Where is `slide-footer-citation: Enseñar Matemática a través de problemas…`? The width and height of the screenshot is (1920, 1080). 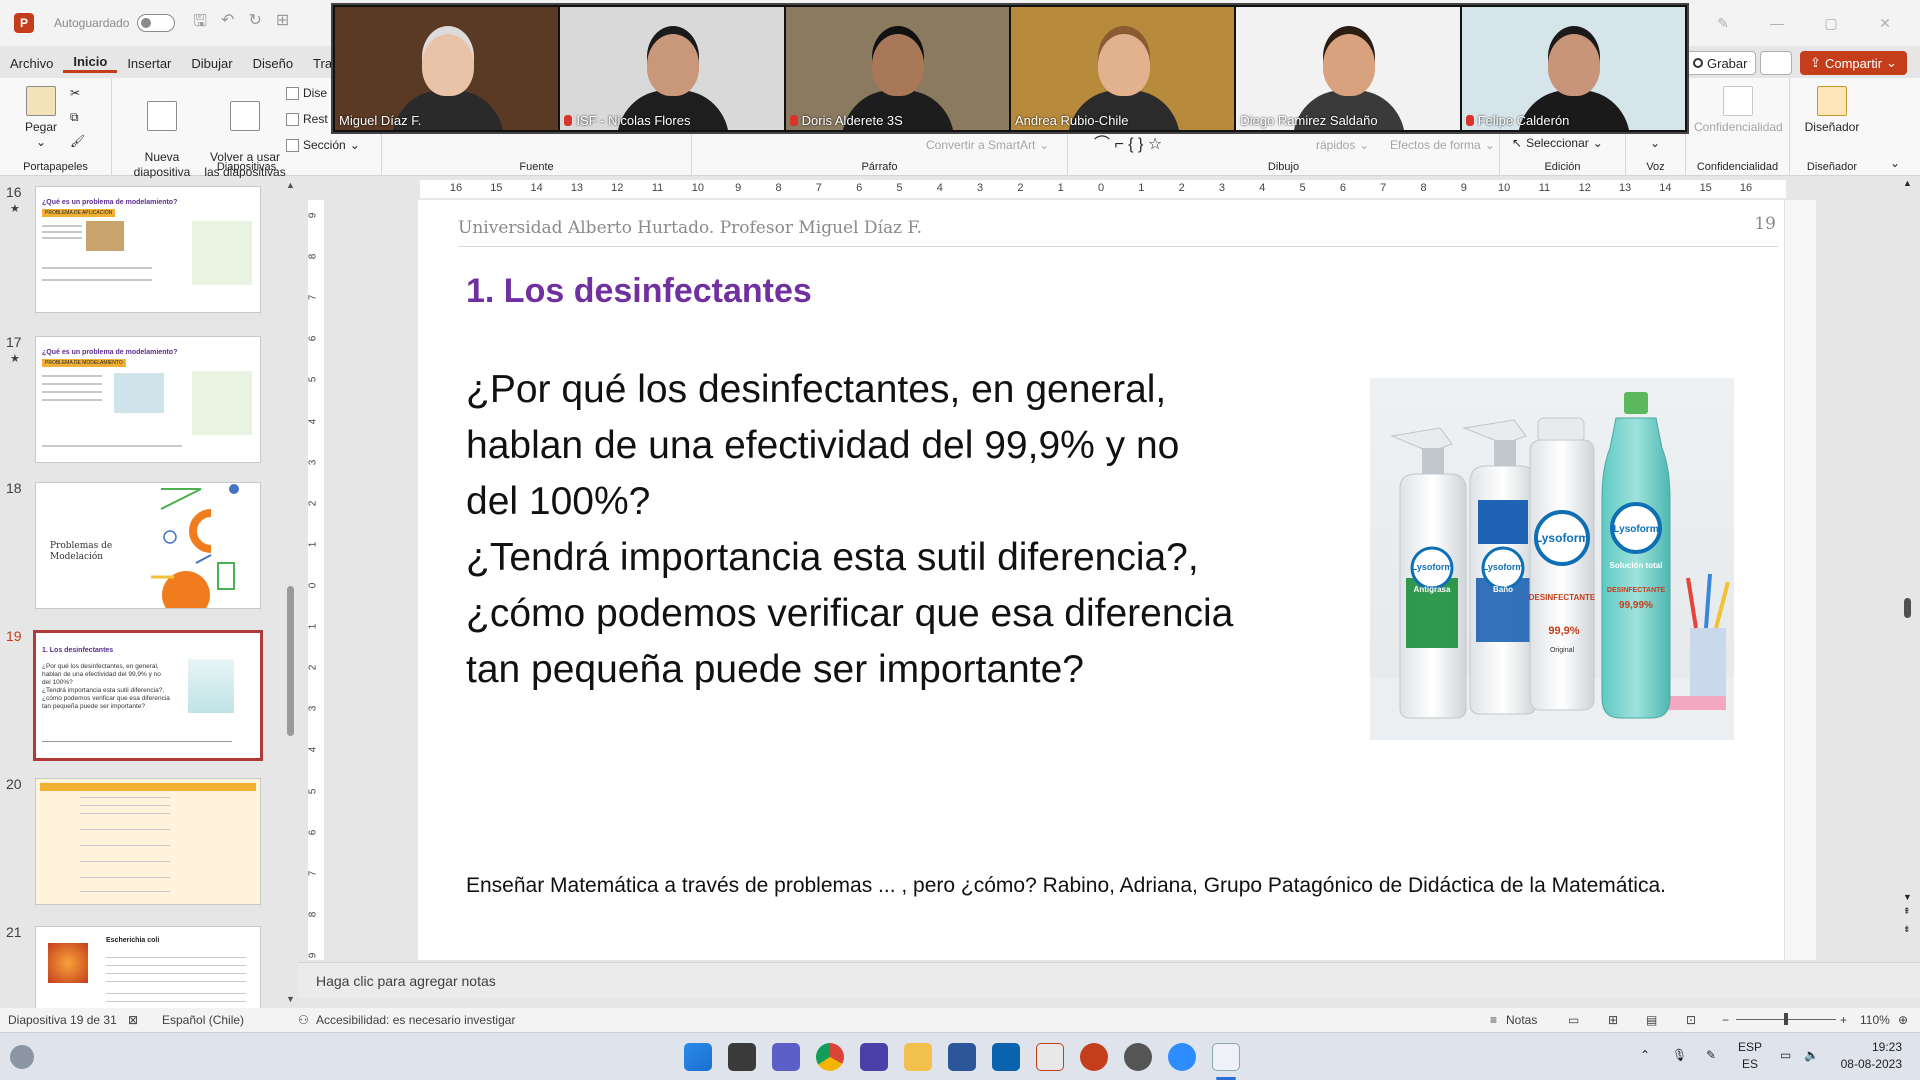 slide-footer-citation: Enseñar Matemática a través de problemas… is located at coordinates (1116, 885).